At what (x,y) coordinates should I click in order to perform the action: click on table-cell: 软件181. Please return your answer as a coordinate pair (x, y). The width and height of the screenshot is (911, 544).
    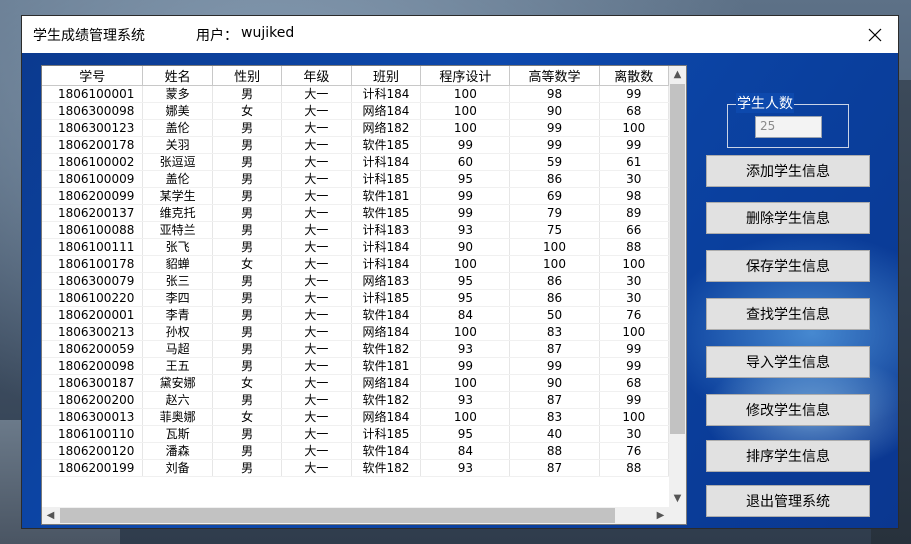
    Looking at the image, I should click on (386, 196).